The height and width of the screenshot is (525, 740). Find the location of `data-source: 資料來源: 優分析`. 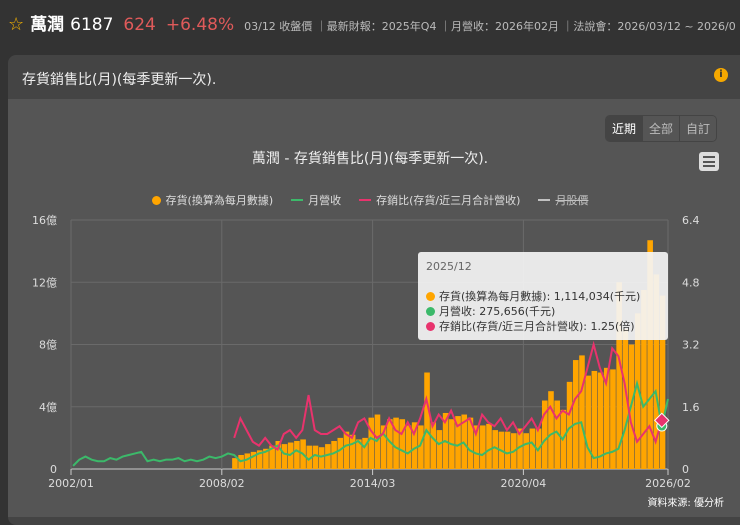

data-source: 資料來源: 優分析 is located at coordinates (685, 503).